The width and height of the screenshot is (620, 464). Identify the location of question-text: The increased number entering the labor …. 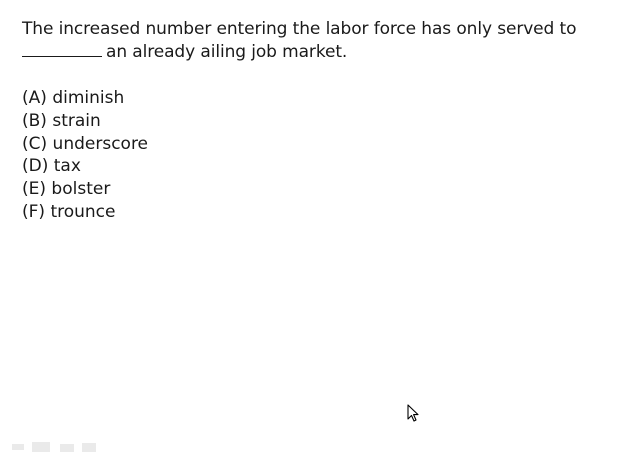
(312, 41).